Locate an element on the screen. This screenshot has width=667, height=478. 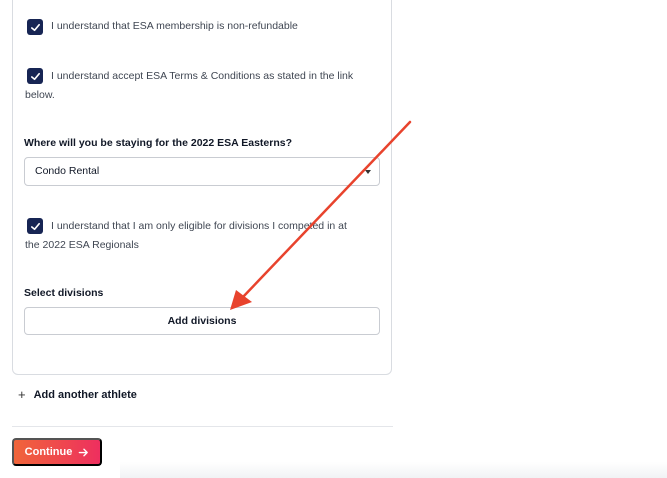
membership-nonrefundable-checkbox is located at coordinates (35, 27).